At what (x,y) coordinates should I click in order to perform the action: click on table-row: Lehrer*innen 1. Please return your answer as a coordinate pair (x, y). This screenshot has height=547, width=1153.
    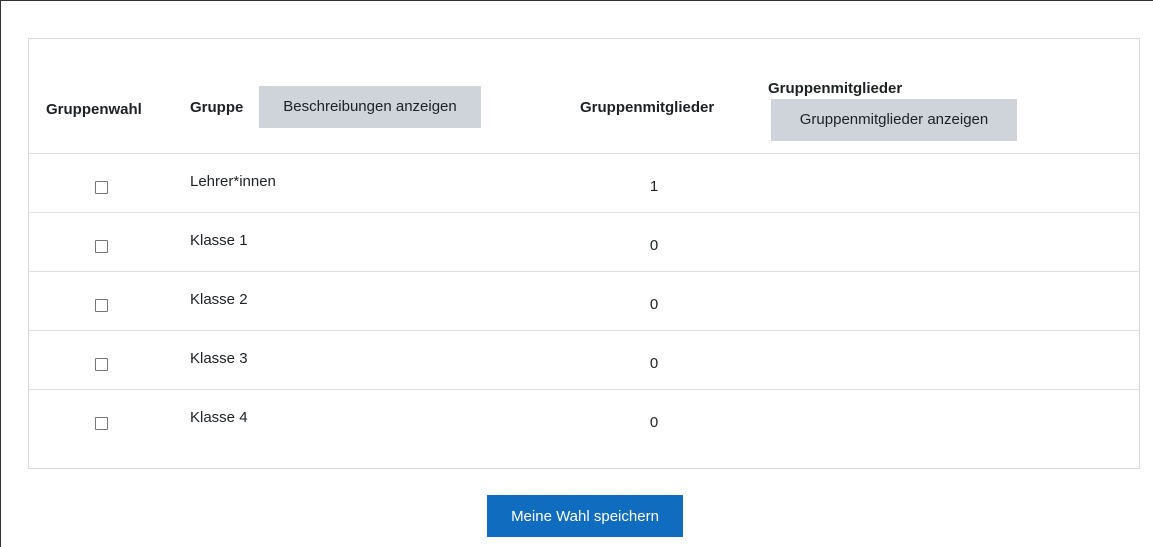
    Looking at the image, I should click on (584, 183).